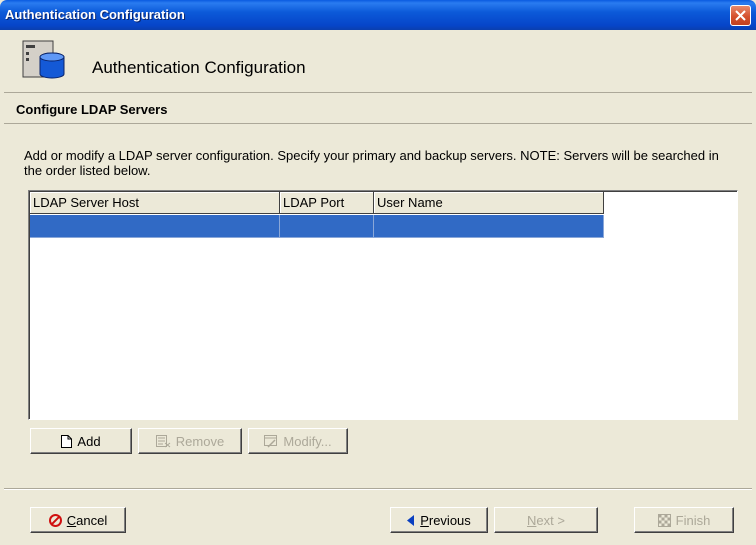 This screenshot has width=756, height=545. Describe the element at coordinates (445, 520) in the screenshot. I see `previous-button-label: Previous` at that location.